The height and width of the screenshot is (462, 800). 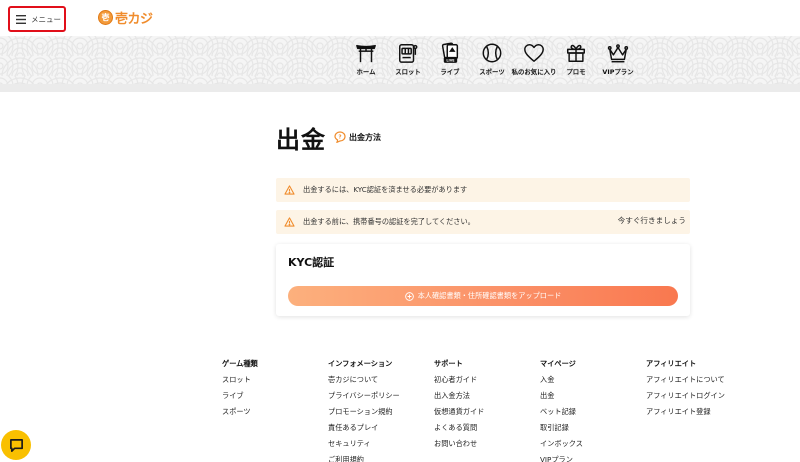 I want to click on withdrawal-method-link: ? 出金方法, so click(x=357, y=137).